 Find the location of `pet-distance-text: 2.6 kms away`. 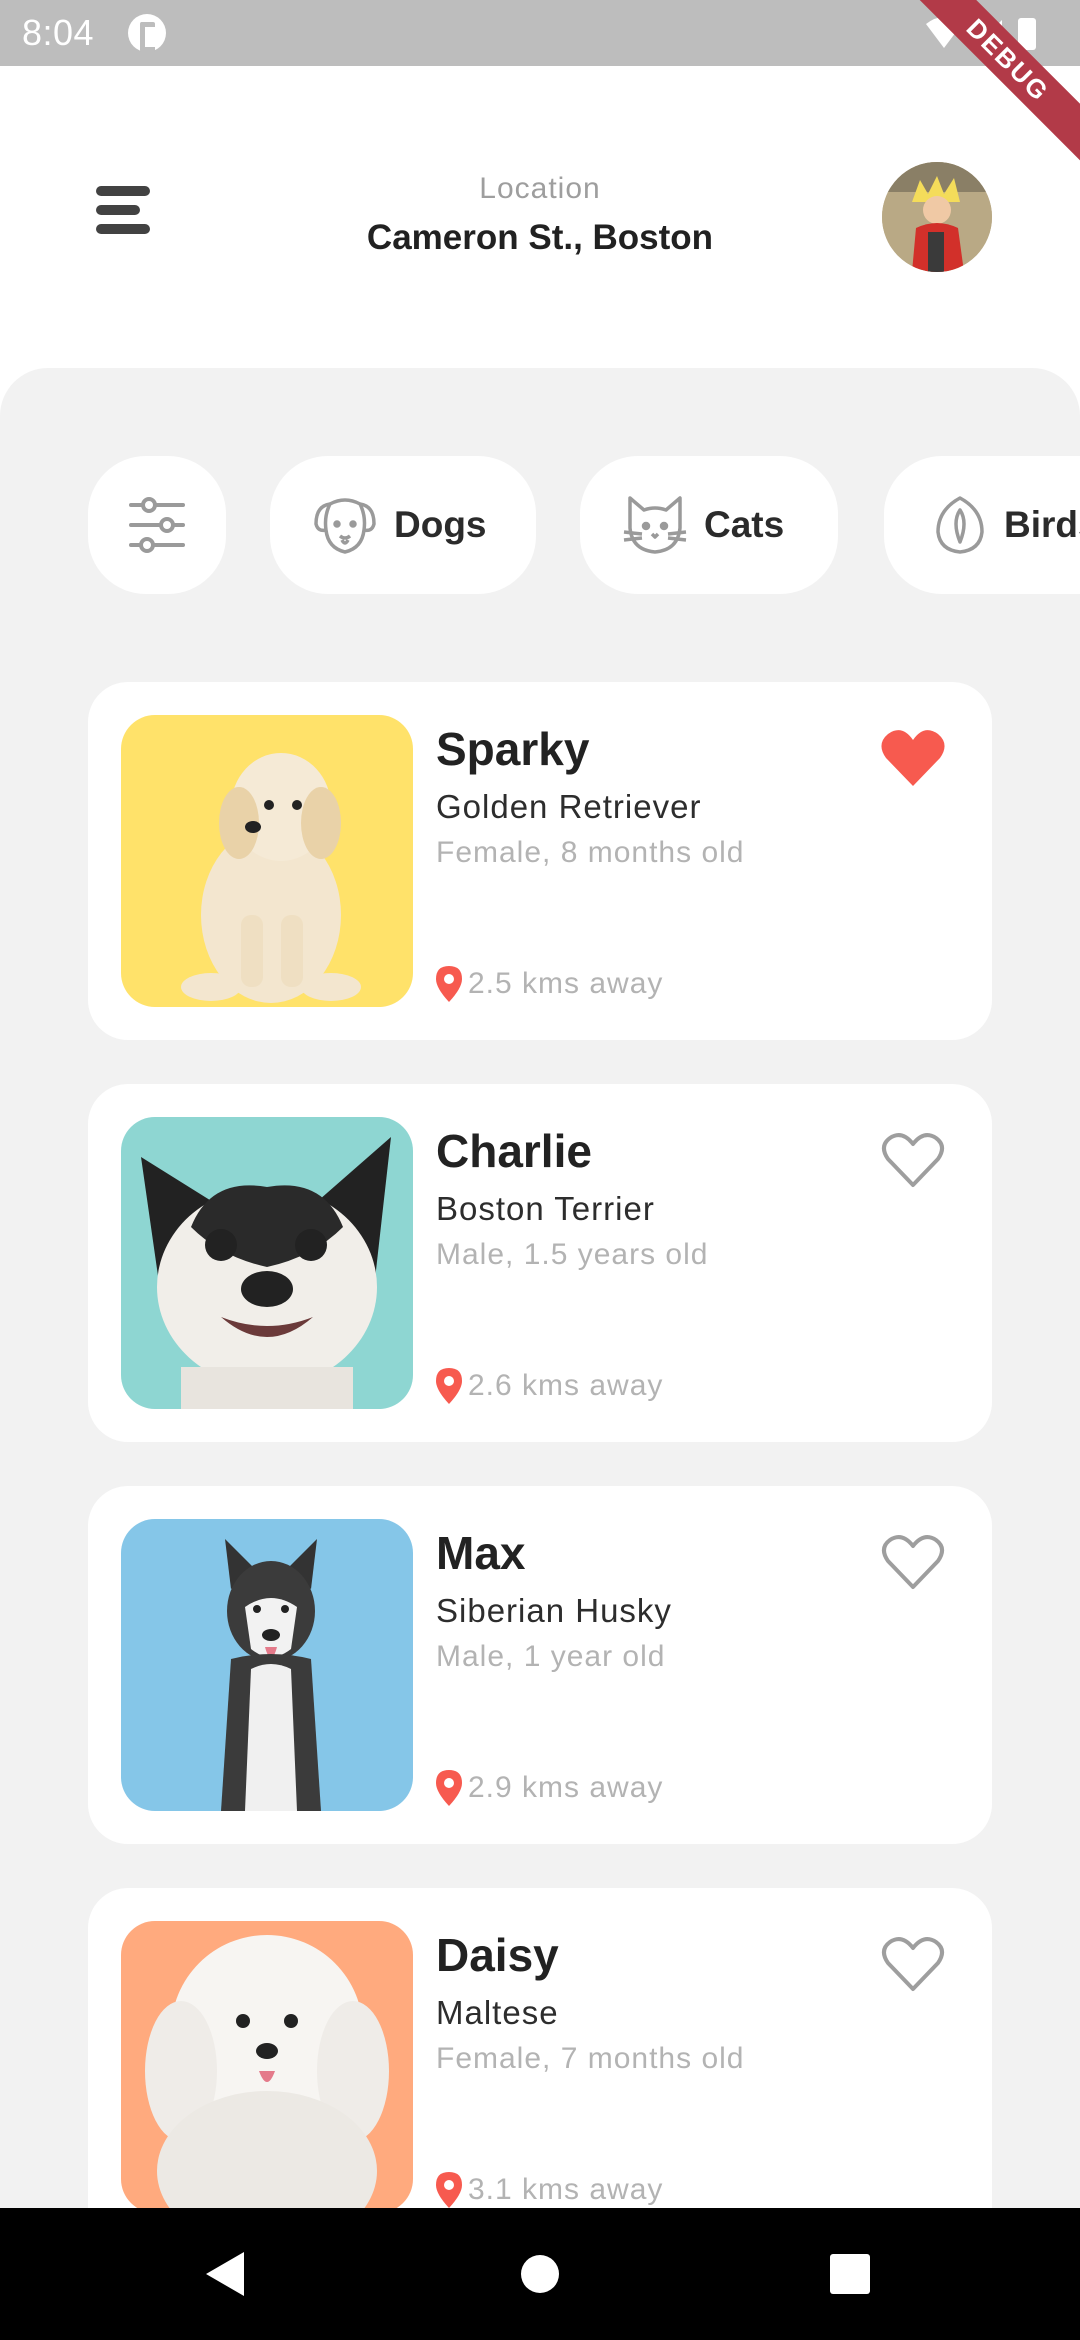

pet-distance-text: 2.6 kms away is located at coordinates (566, 1385).